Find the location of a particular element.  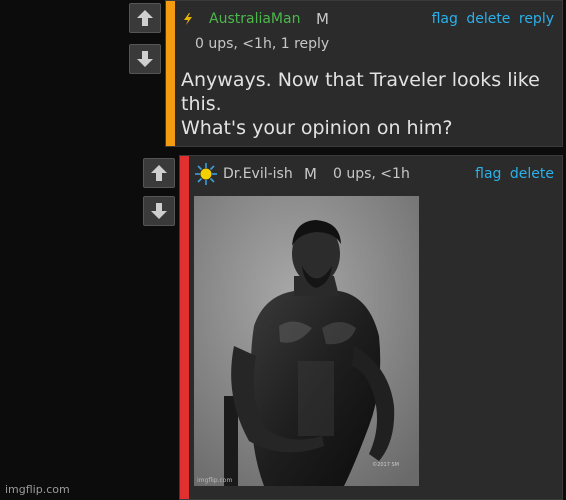

comment-author: AustraliaMan is located at coordinates (254, 19).